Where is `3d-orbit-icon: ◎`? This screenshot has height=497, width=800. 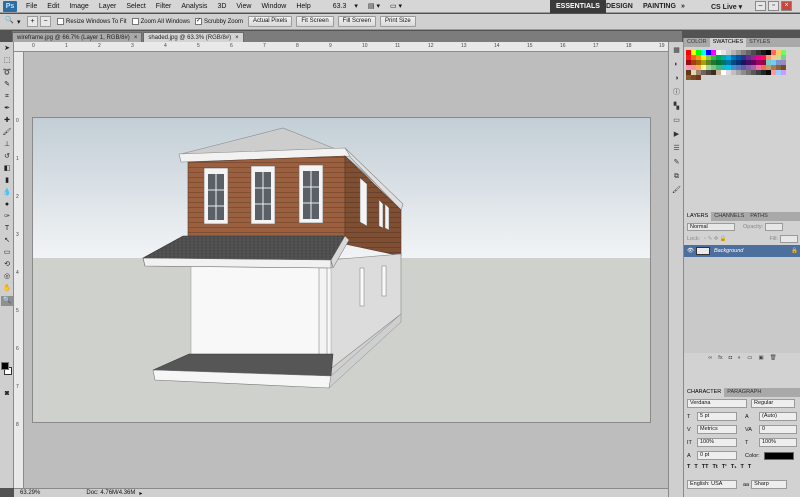
3d-orbit-icon: ◎ is located at coordinates (7, 277).